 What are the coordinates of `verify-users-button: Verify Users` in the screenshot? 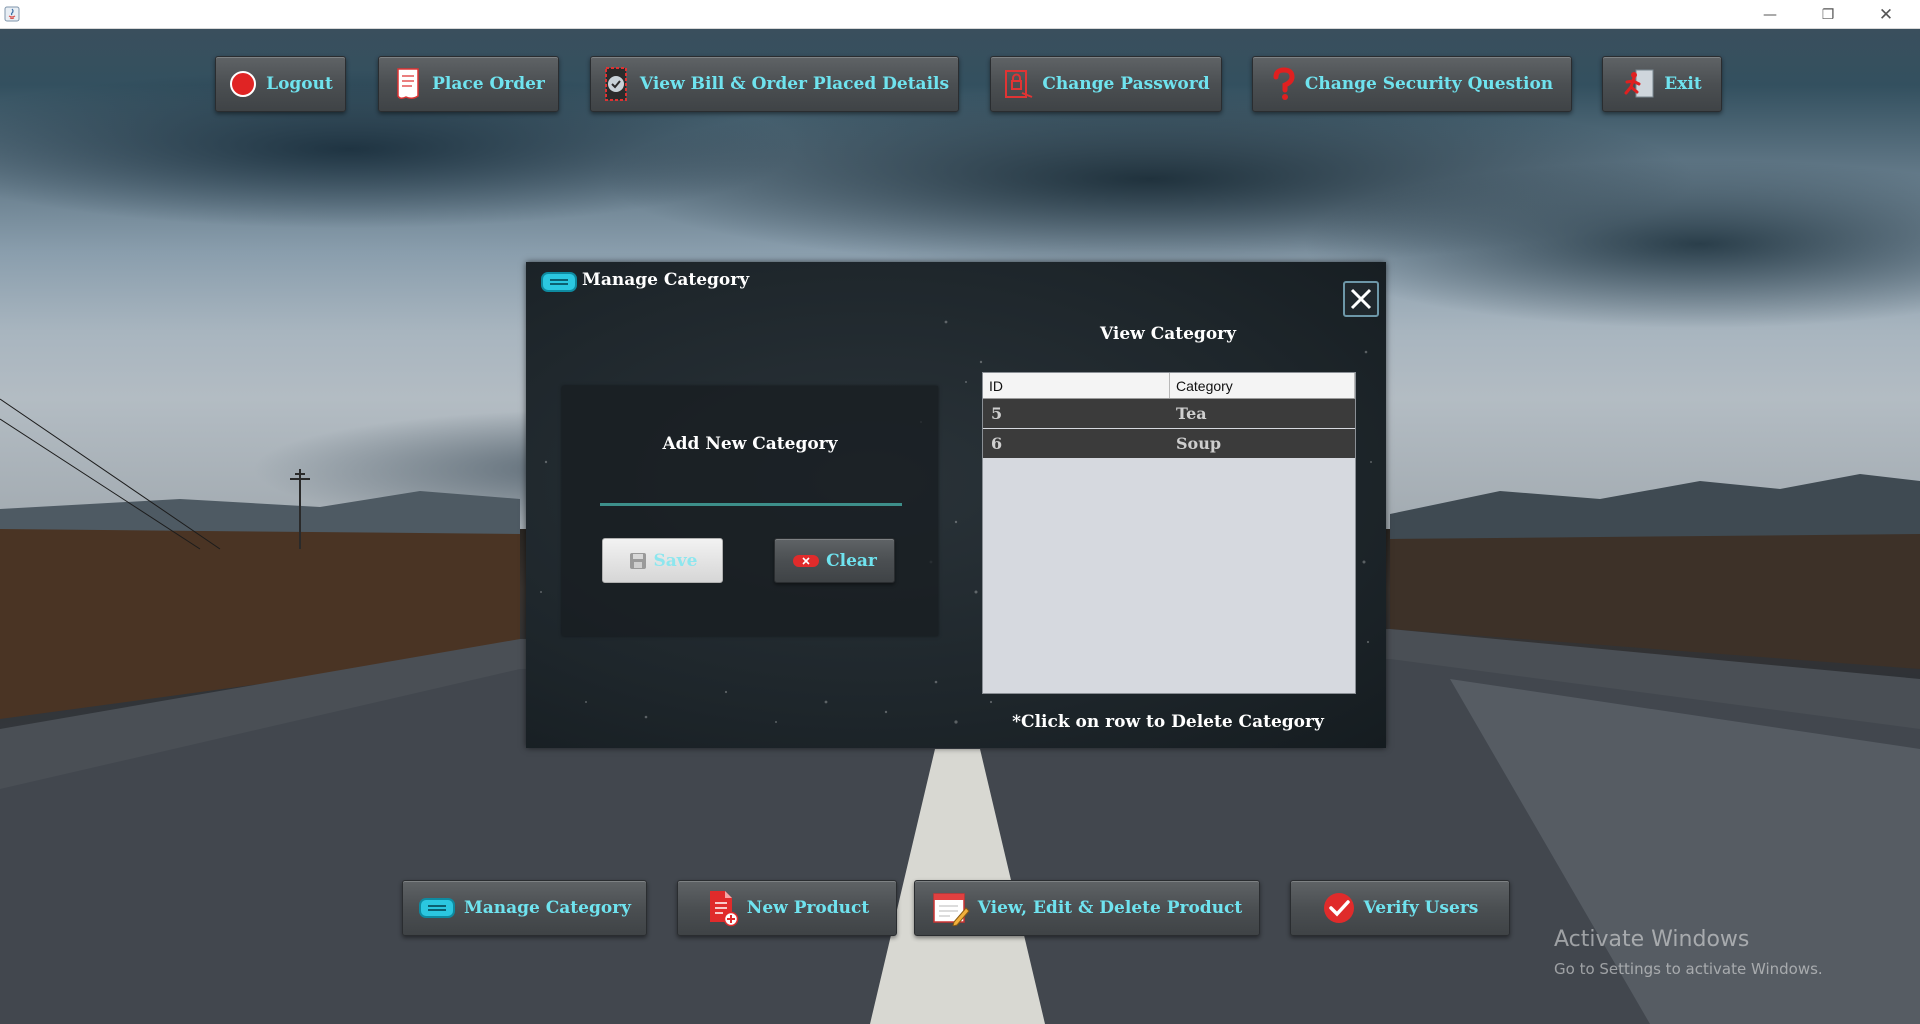 It's located at (1400, 908).